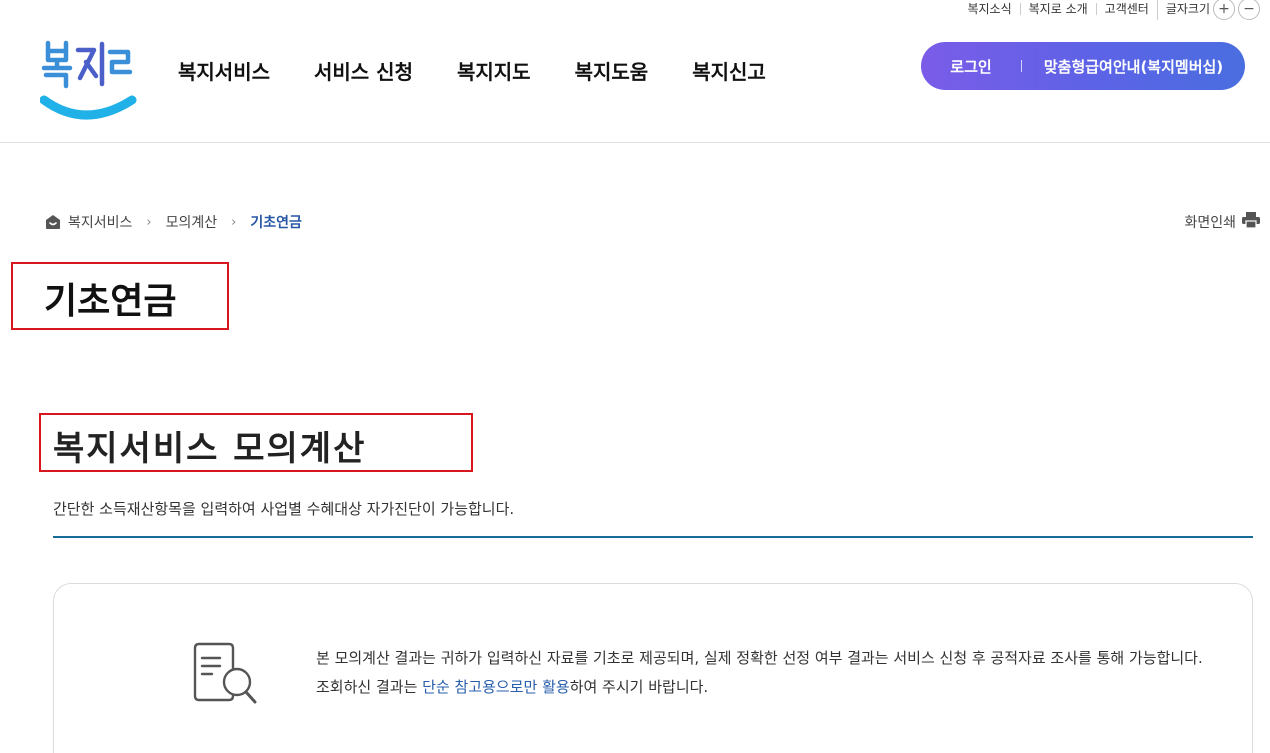 This screenshot has width=1270, height=753. I want to click on page-title: 기초연금, so click(110, 301).